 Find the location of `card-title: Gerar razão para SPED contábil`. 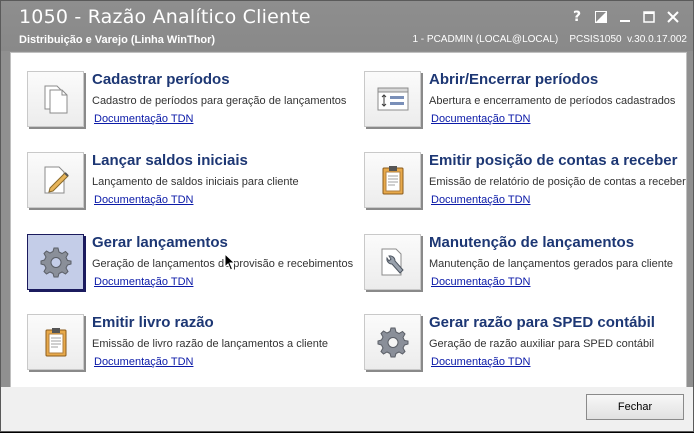

card-title: Gerar razão para SPED contábil is located at coordinates (542, 322).